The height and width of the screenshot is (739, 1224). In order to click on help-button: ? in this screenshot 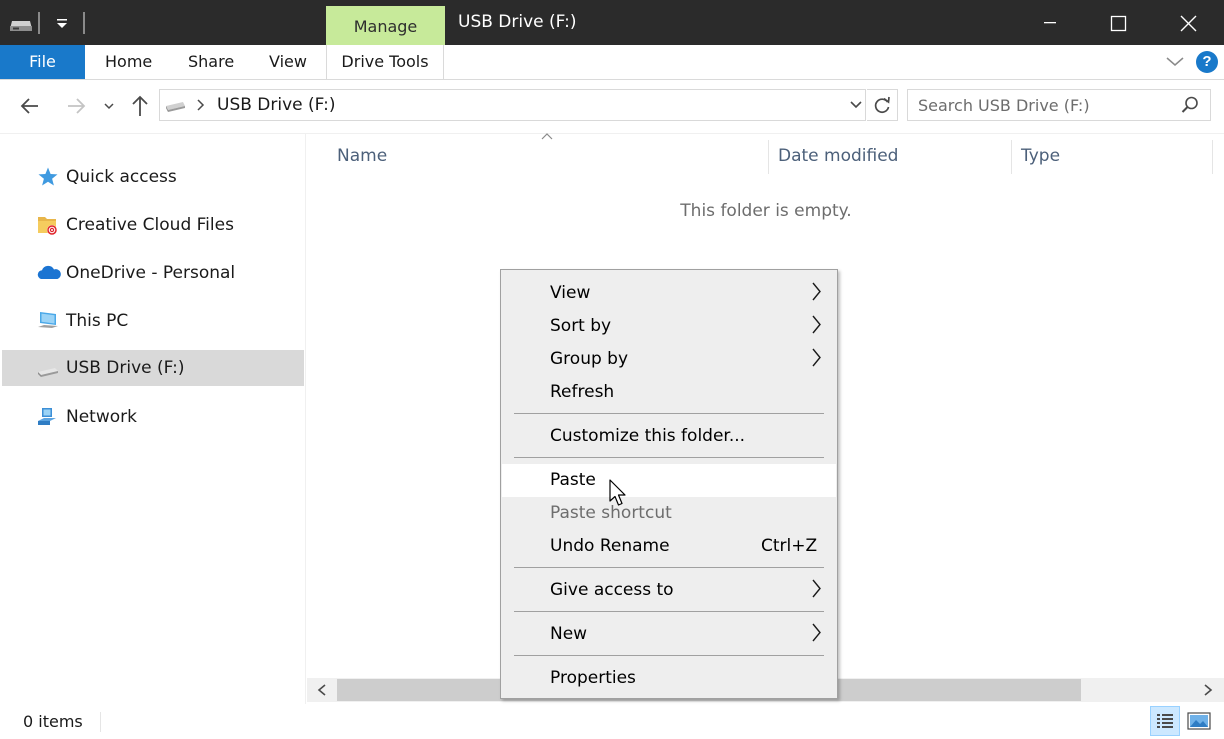, I will do `click(1207, 62)`.